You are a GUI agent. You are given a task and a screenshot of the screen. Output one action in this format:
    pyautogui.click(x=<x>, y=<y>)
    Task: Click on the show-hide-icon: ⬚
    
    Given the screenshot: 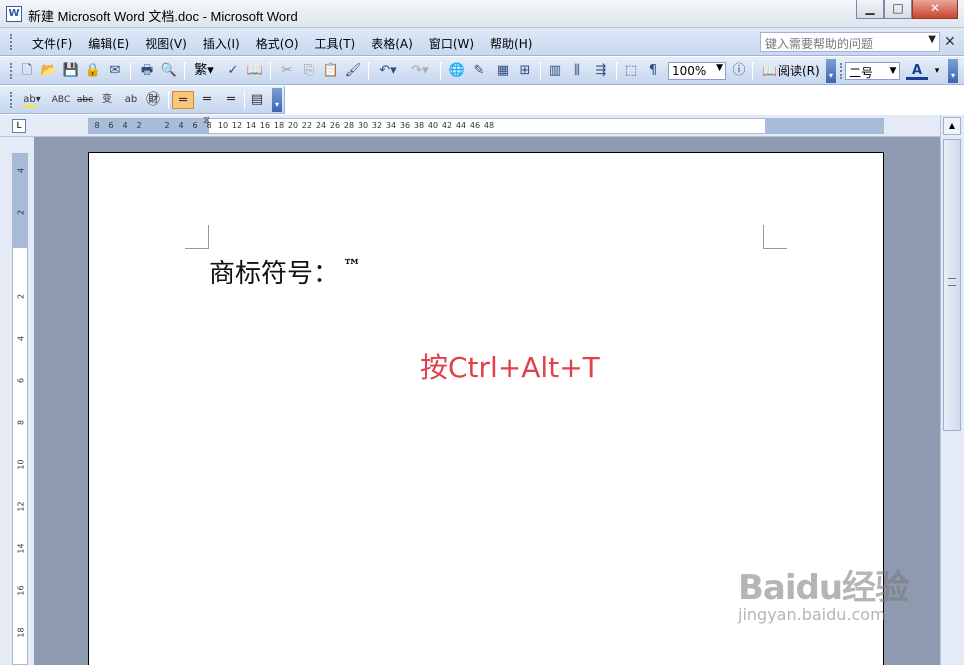 What is the action you would take?
    pyautogui.click(x=631, y=71)
    